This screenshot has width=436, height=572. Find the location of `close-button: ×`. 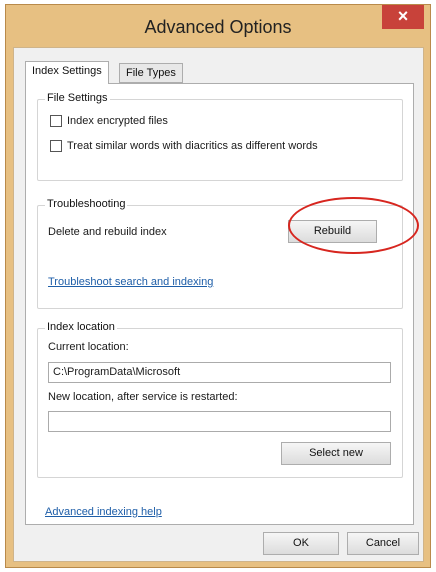

close-button: × is located at coordinates (403, 17).